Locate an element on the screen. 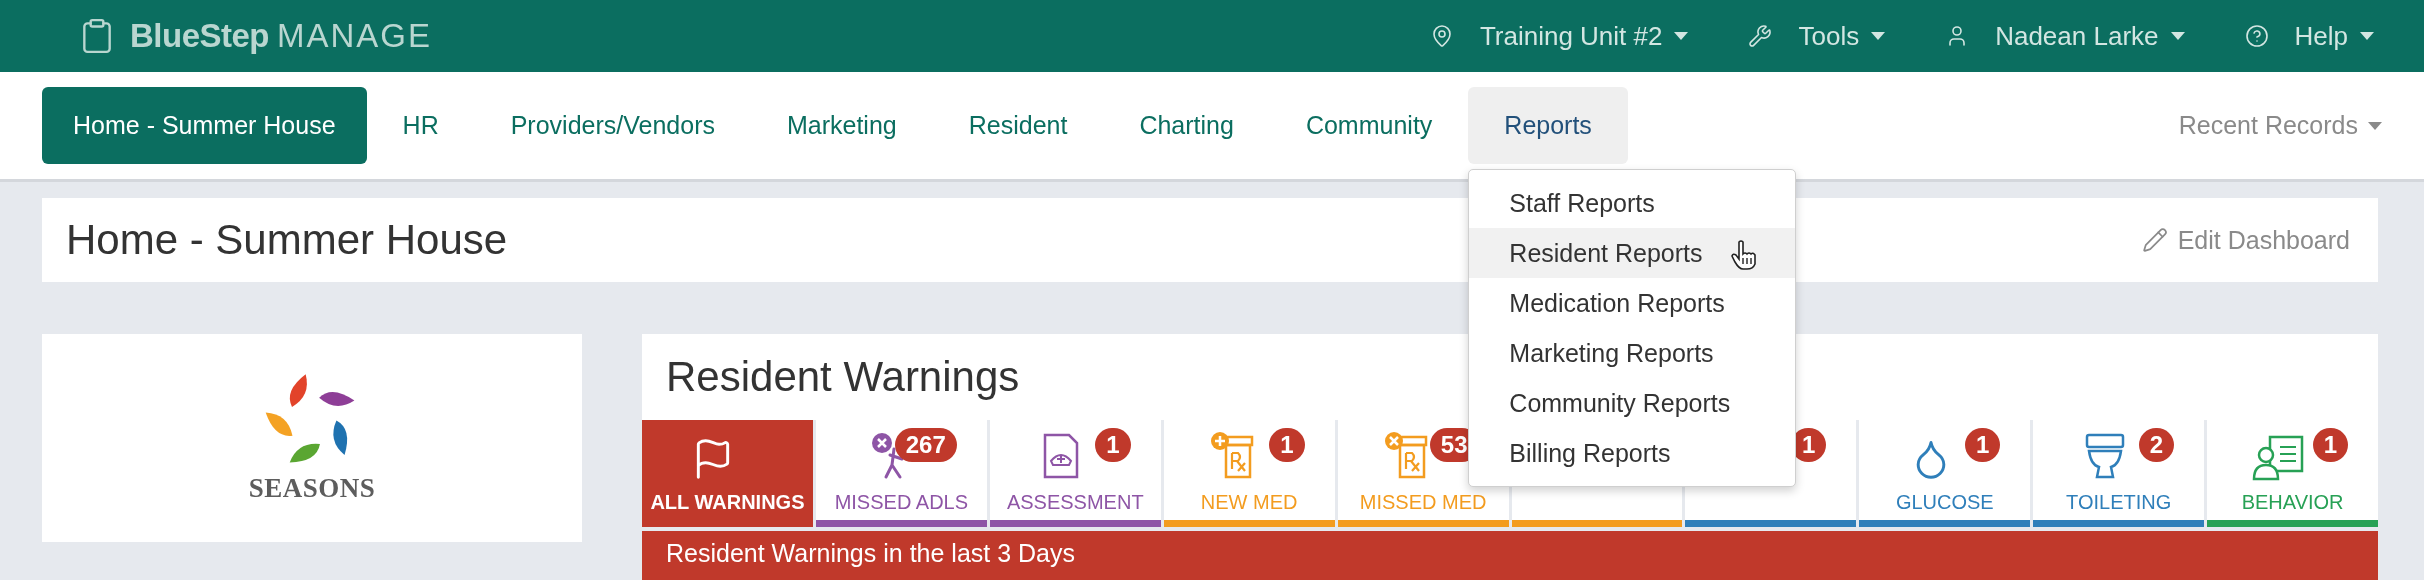 This screenshot has width=2424, height=580. menu-item: Billing Reports is located at coordinates (1632, 453).